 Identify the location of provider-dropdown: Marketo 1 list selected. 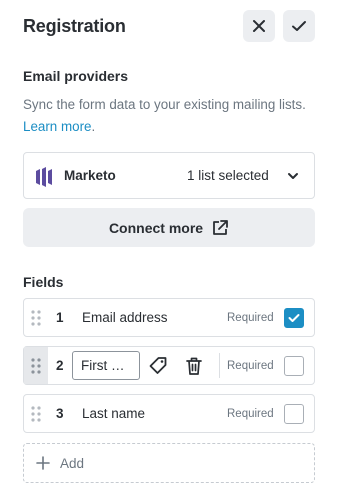
(169, 175).